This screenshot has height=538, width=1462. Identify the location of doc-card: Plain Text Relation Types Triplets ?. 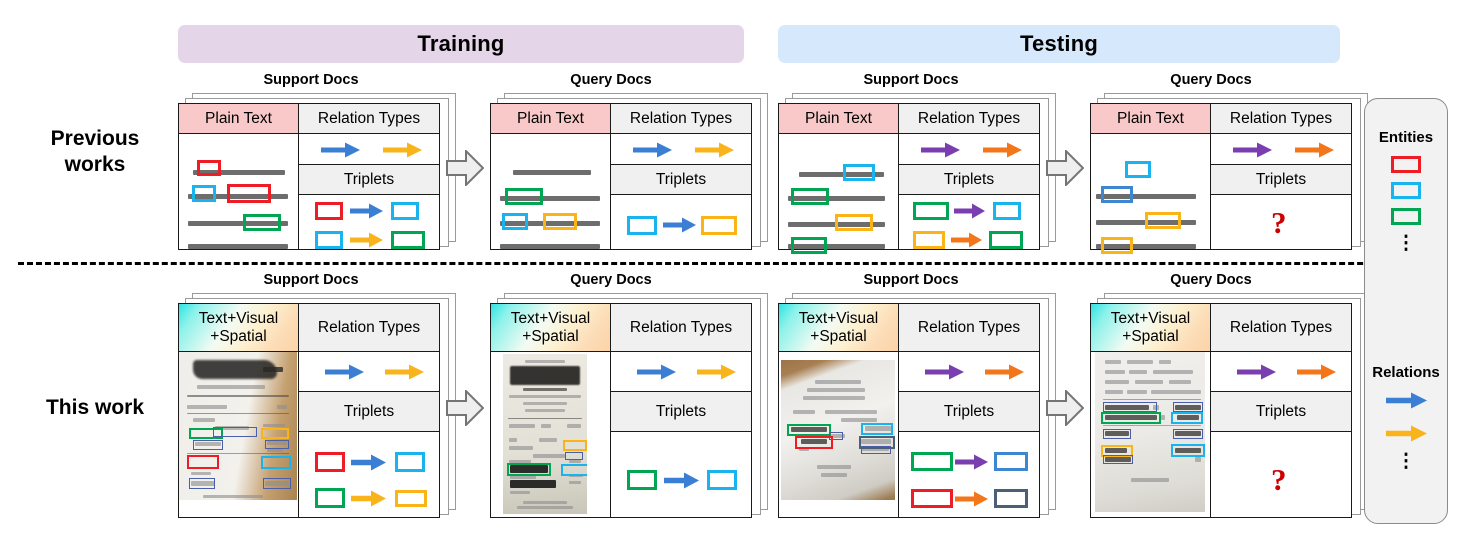
(1221, 178).